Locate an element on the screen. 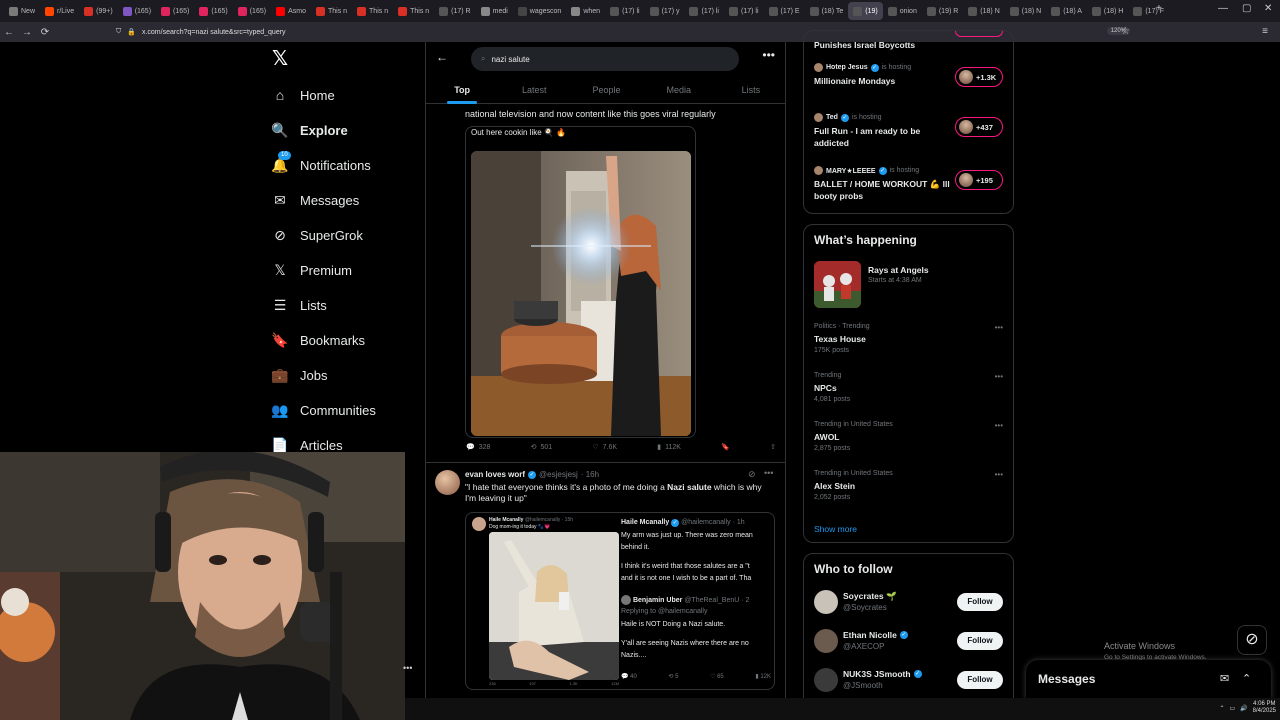 This screenshot has width=1280, height=720. repost-button: ⟲ 501 is located at coordinates (542, 447).